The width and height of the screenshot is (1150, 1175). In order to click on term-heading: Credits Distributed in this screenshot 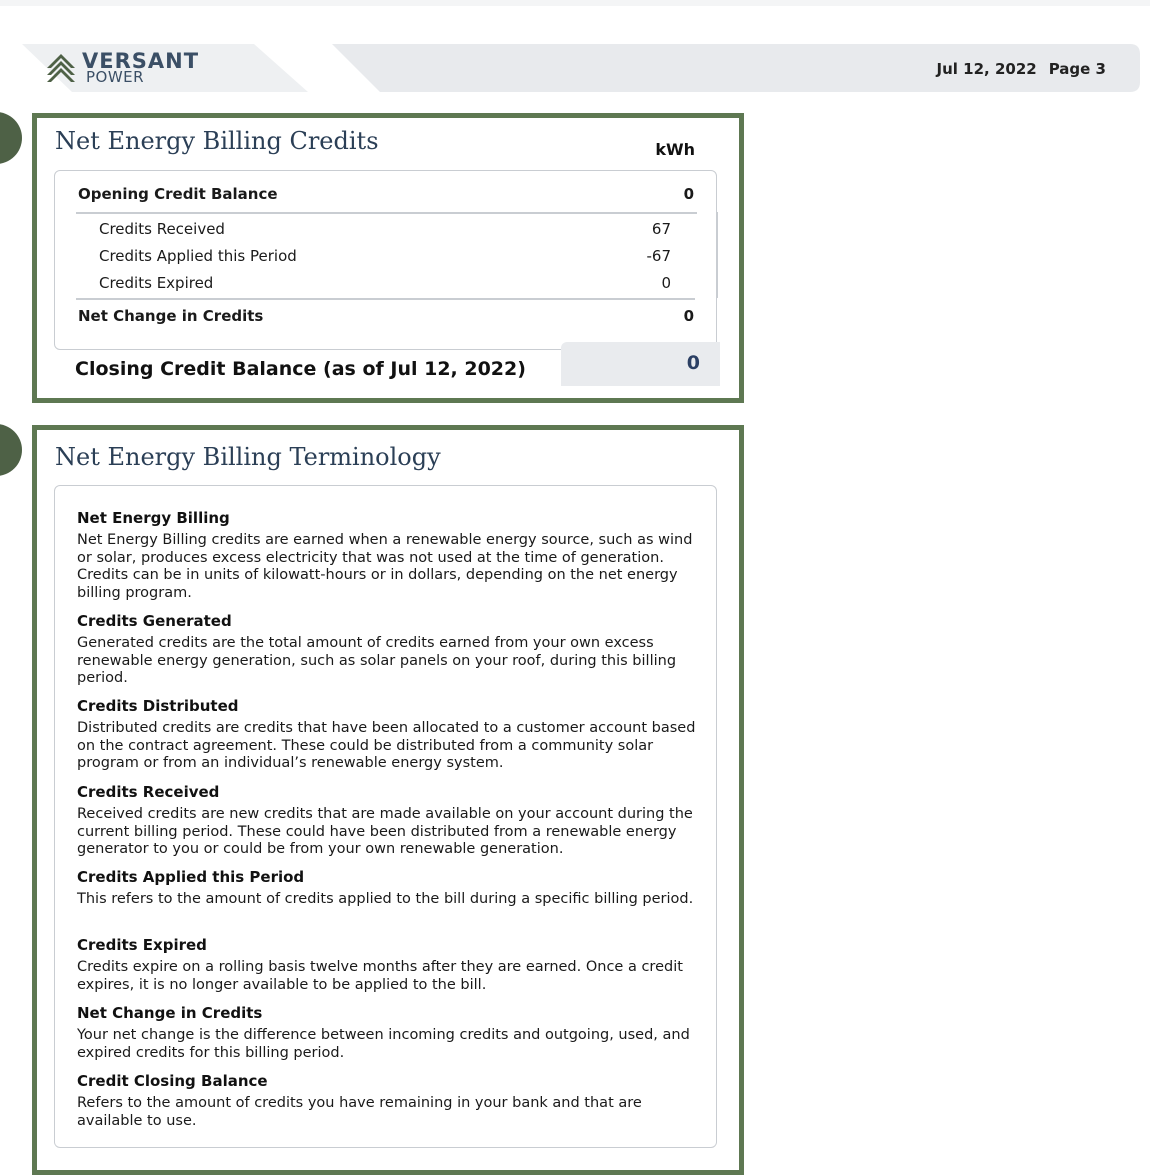, I will do `click(158, 706)`.